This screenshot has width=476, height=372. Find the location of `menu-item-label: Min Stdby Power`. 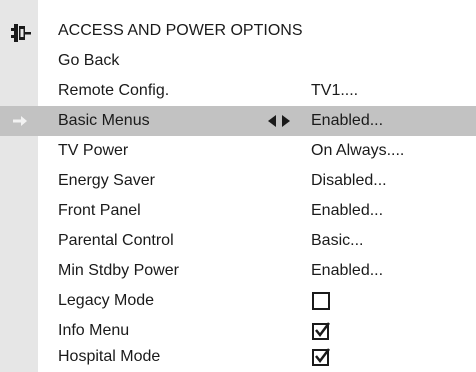

menu-item-label: Min Stdby Power is located at coordinates (118, 270).